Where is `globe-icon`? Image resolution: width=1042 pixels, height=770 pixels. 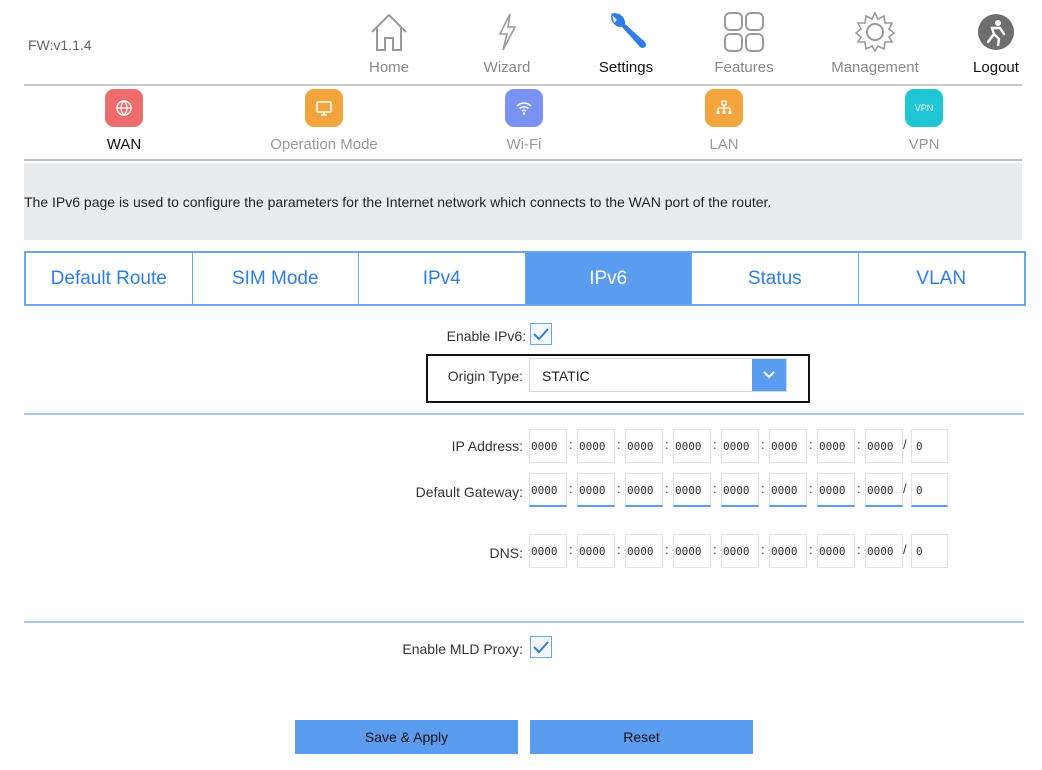 globe-icon is located at coordinates (124, 108).